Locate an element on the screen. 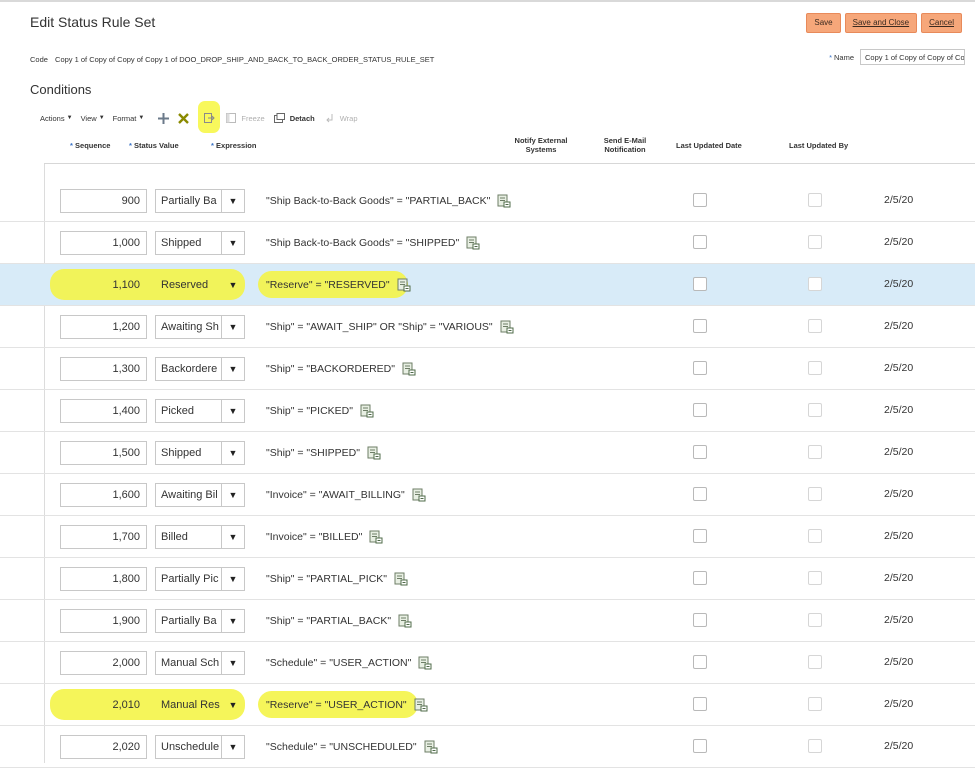 The height and width of the screenshot is (768, 975). wrap-button: Wrap is located at coordinates (340, 118).